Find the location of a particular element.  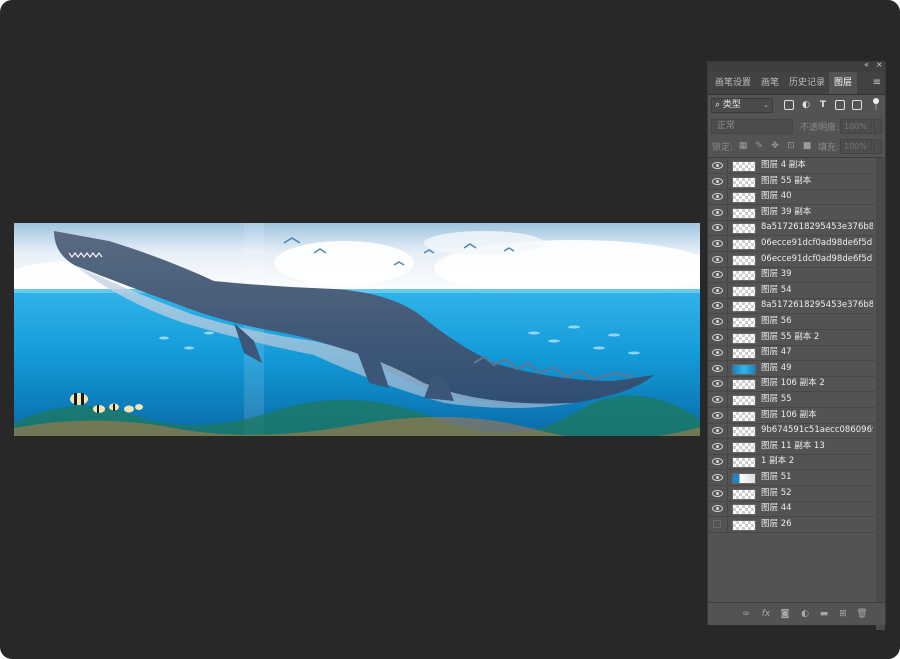

layer-name: 图层 11 副本 13 is located at coordinates (817, 446).